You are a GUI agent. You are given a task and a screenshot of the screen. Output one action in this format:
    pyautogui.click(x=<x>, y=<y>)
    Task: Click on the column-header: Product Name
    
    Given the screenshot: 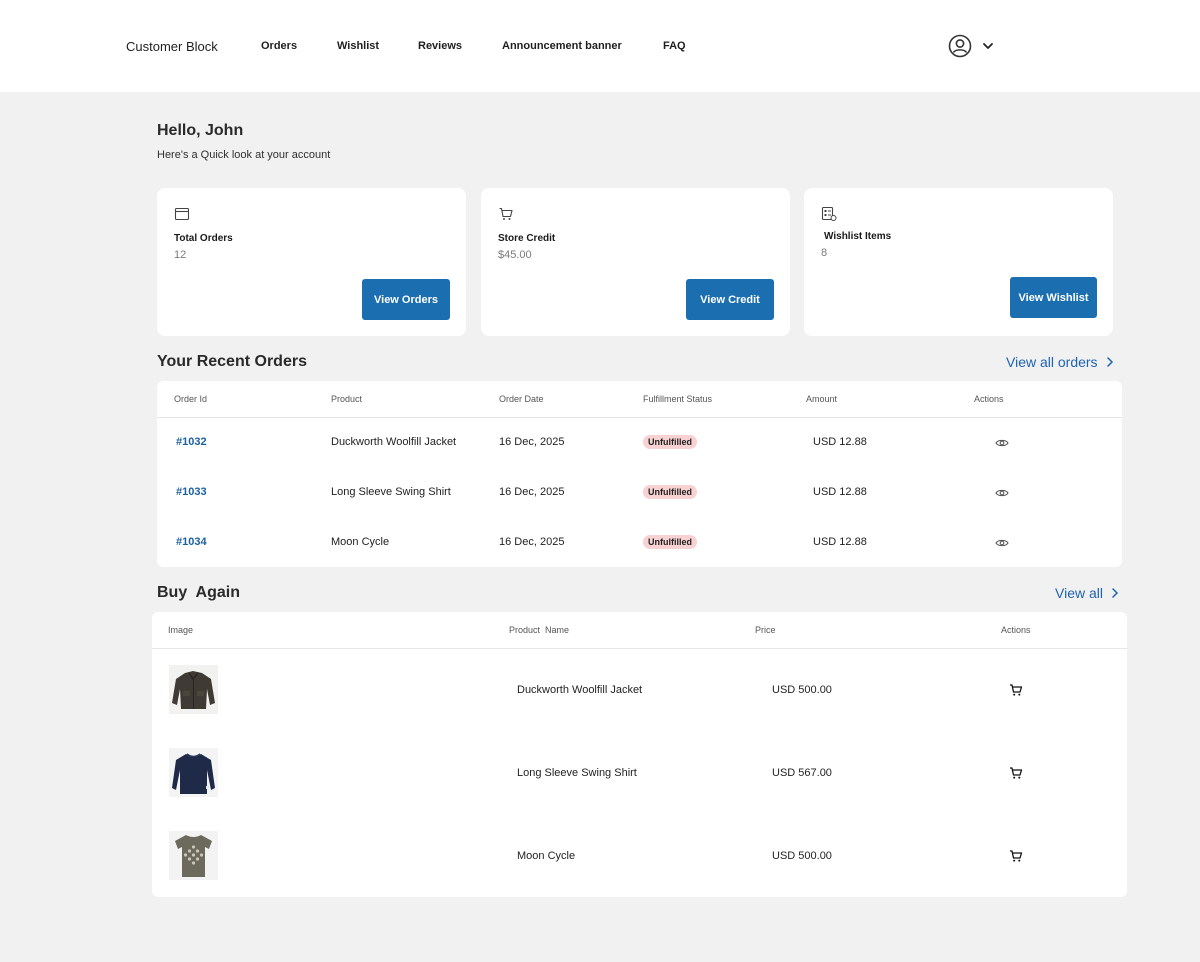 What is the action you would take?
    pyautogui.click(x=539, y=630)
    